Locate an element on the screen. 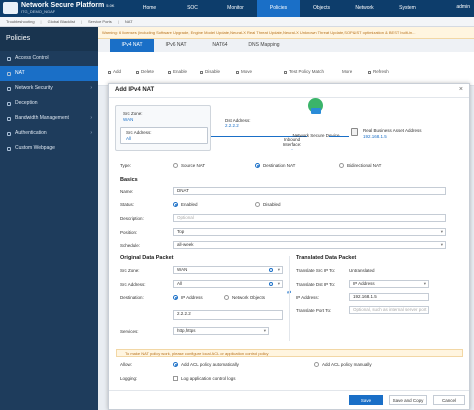 The height and width of the screenshot is (410, 474). checkbox-icon is located at coordinates (175, 378).